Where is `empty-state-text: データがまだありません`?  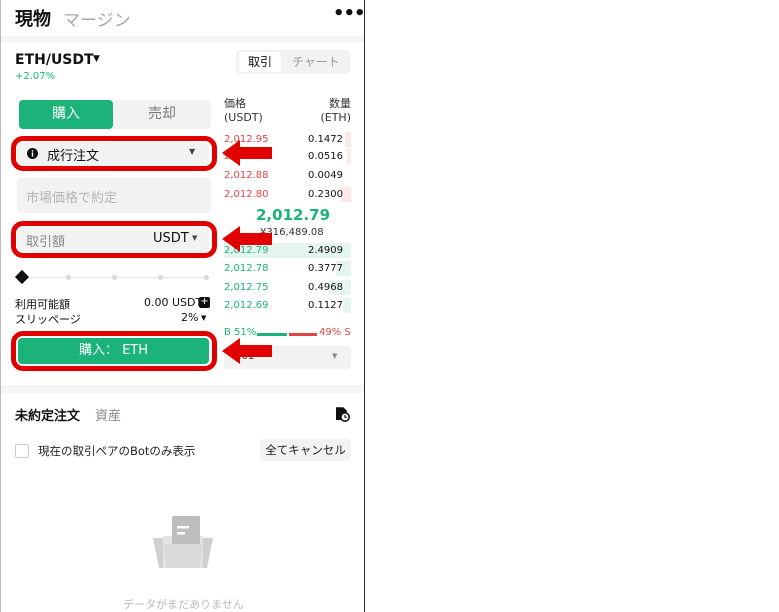 empty-state-text: データがまだありません is located at coordinates (183, 604).